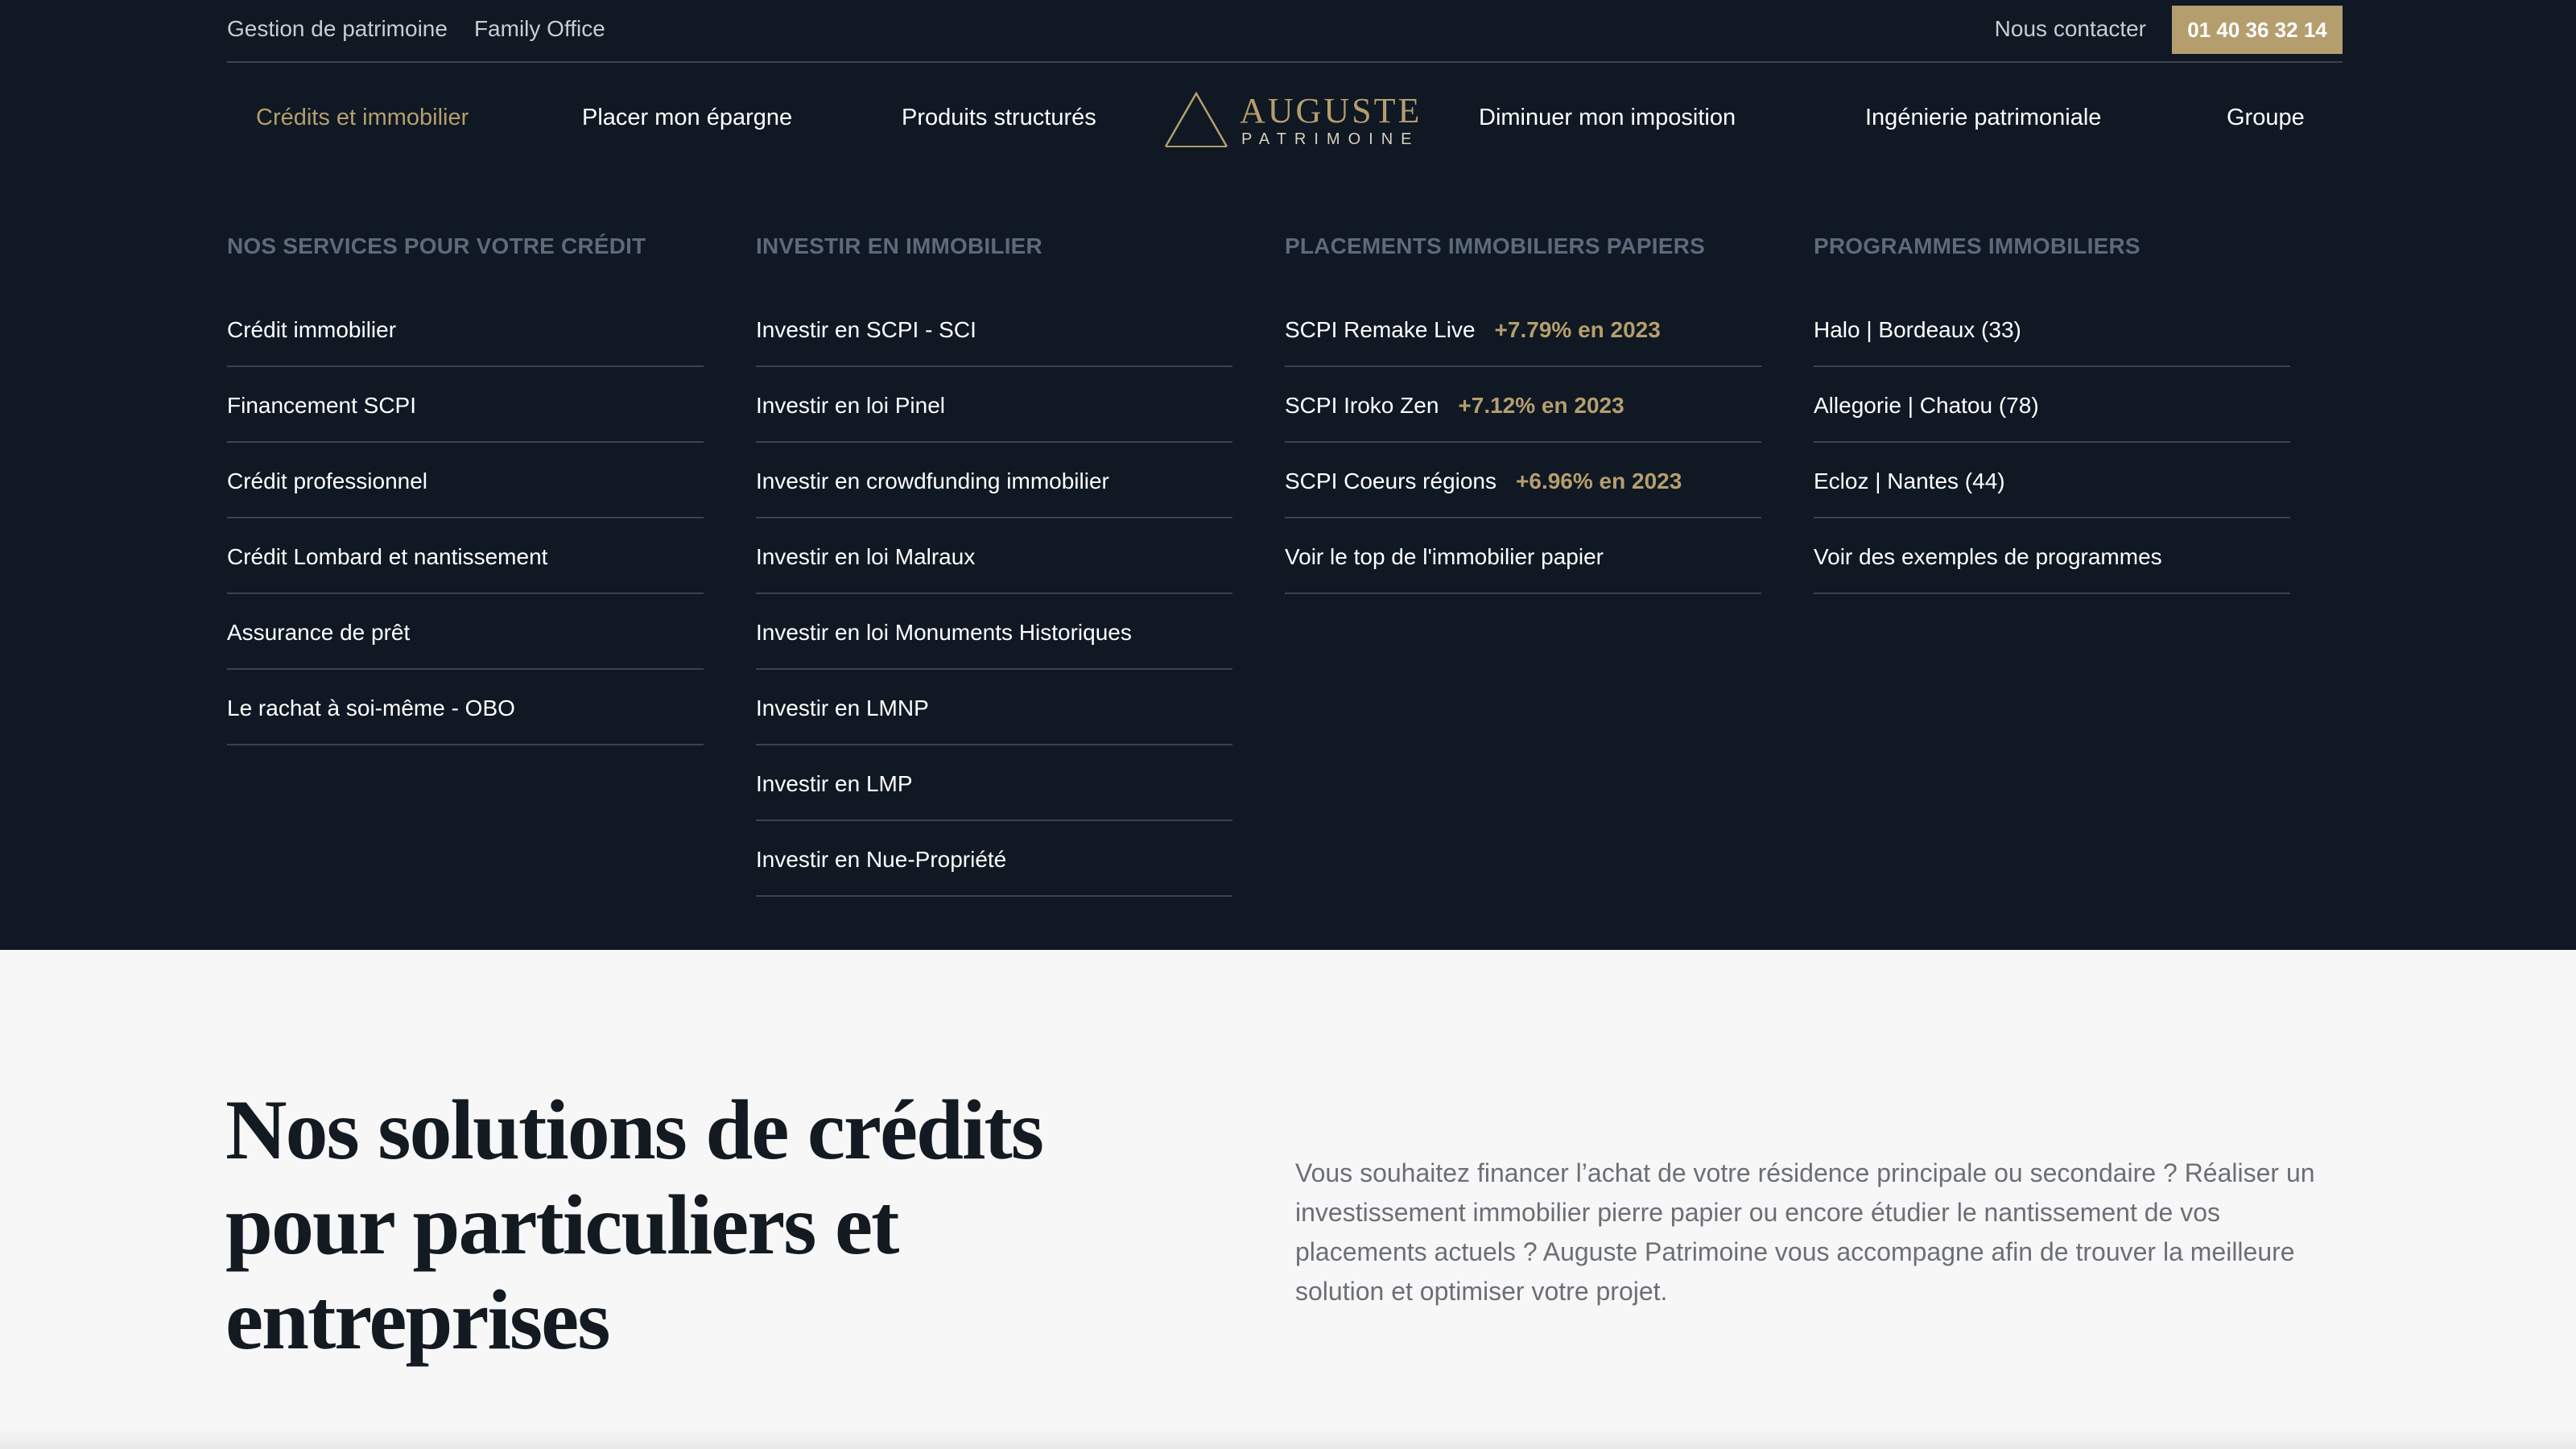 The image size is (2576, 1449). Describe the element at coordinates (994, 632) in the screenshot. I see `menu-item: Investir en loi Monuments Historiques` at that location.